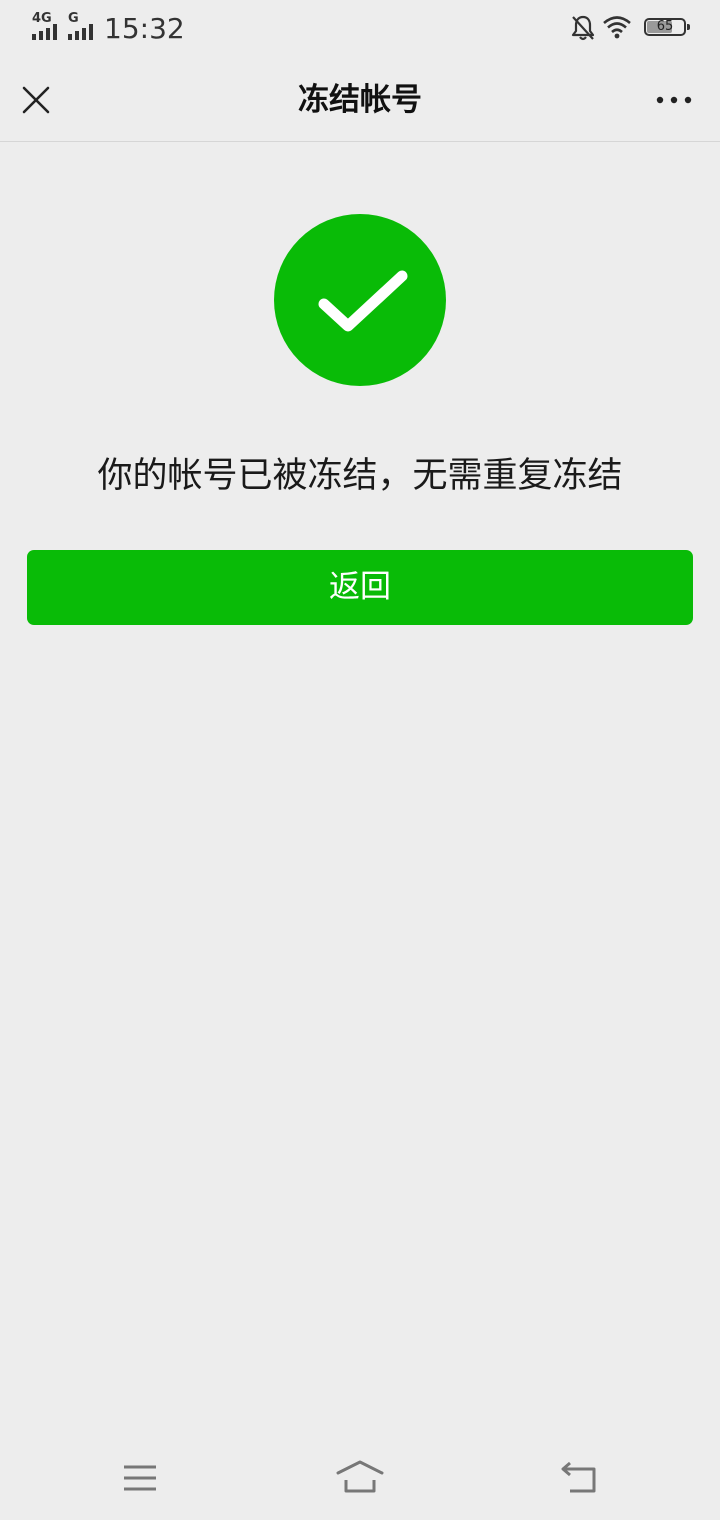 Image resolution: width=720 pixels, height=1520 pixels. Describe the element at coordinates (360, 476) in the screenshot. I see `status-message: 你的帐号已被冻结，无需重复冻结` at that location.